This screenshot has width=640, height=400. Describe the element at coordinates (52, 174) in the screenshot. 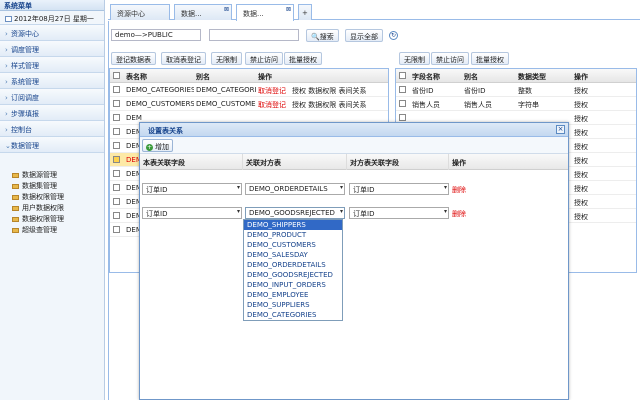

I see `sidebar-item-datasource: 数据源管理` at that location.